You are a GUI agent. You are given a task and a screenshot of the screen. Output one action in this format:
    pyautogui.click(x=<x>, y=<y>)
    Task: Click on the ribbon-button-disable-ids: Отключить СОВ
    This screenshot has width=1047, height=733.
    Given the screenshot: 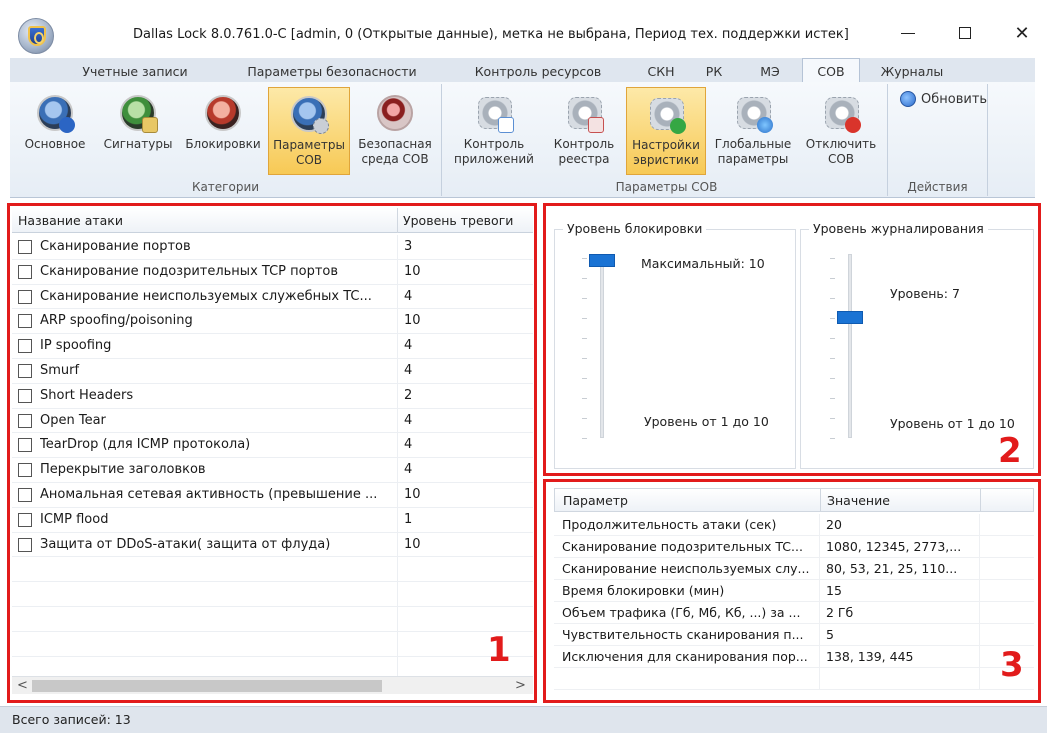 What is the action you would take?
    pyautogui.click(x=841, y=131)
    